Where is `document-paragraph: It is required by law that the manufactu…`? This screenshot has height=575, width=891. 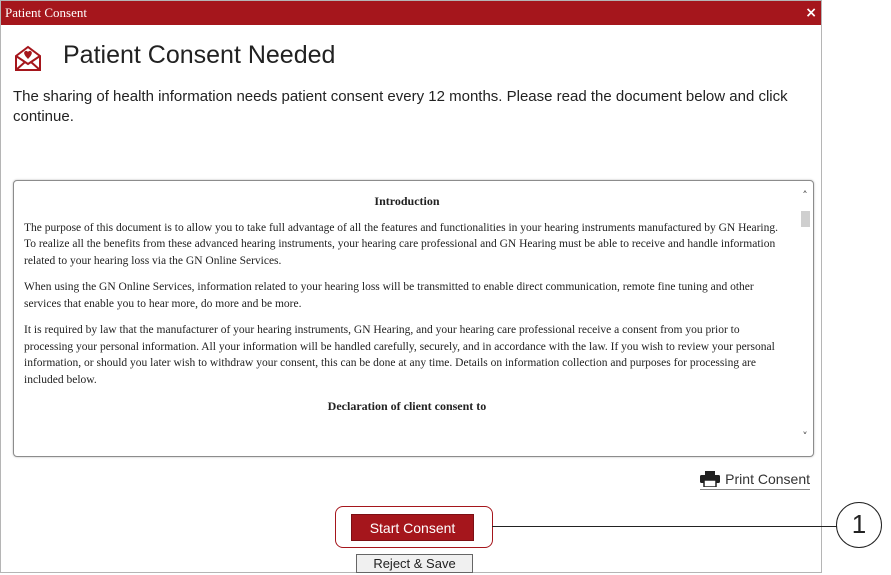 document-paragraph: It is required by law that the manufactu… is located at coordinates (399, 355).